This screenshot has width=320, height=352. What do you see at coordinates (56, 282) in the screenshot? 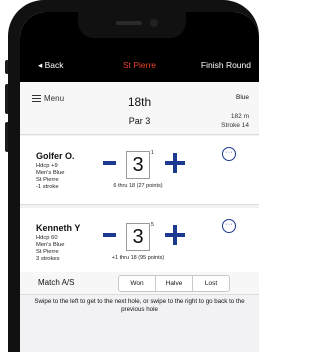
I see `match-label: Match A/S` at bounding box center [56, 282].